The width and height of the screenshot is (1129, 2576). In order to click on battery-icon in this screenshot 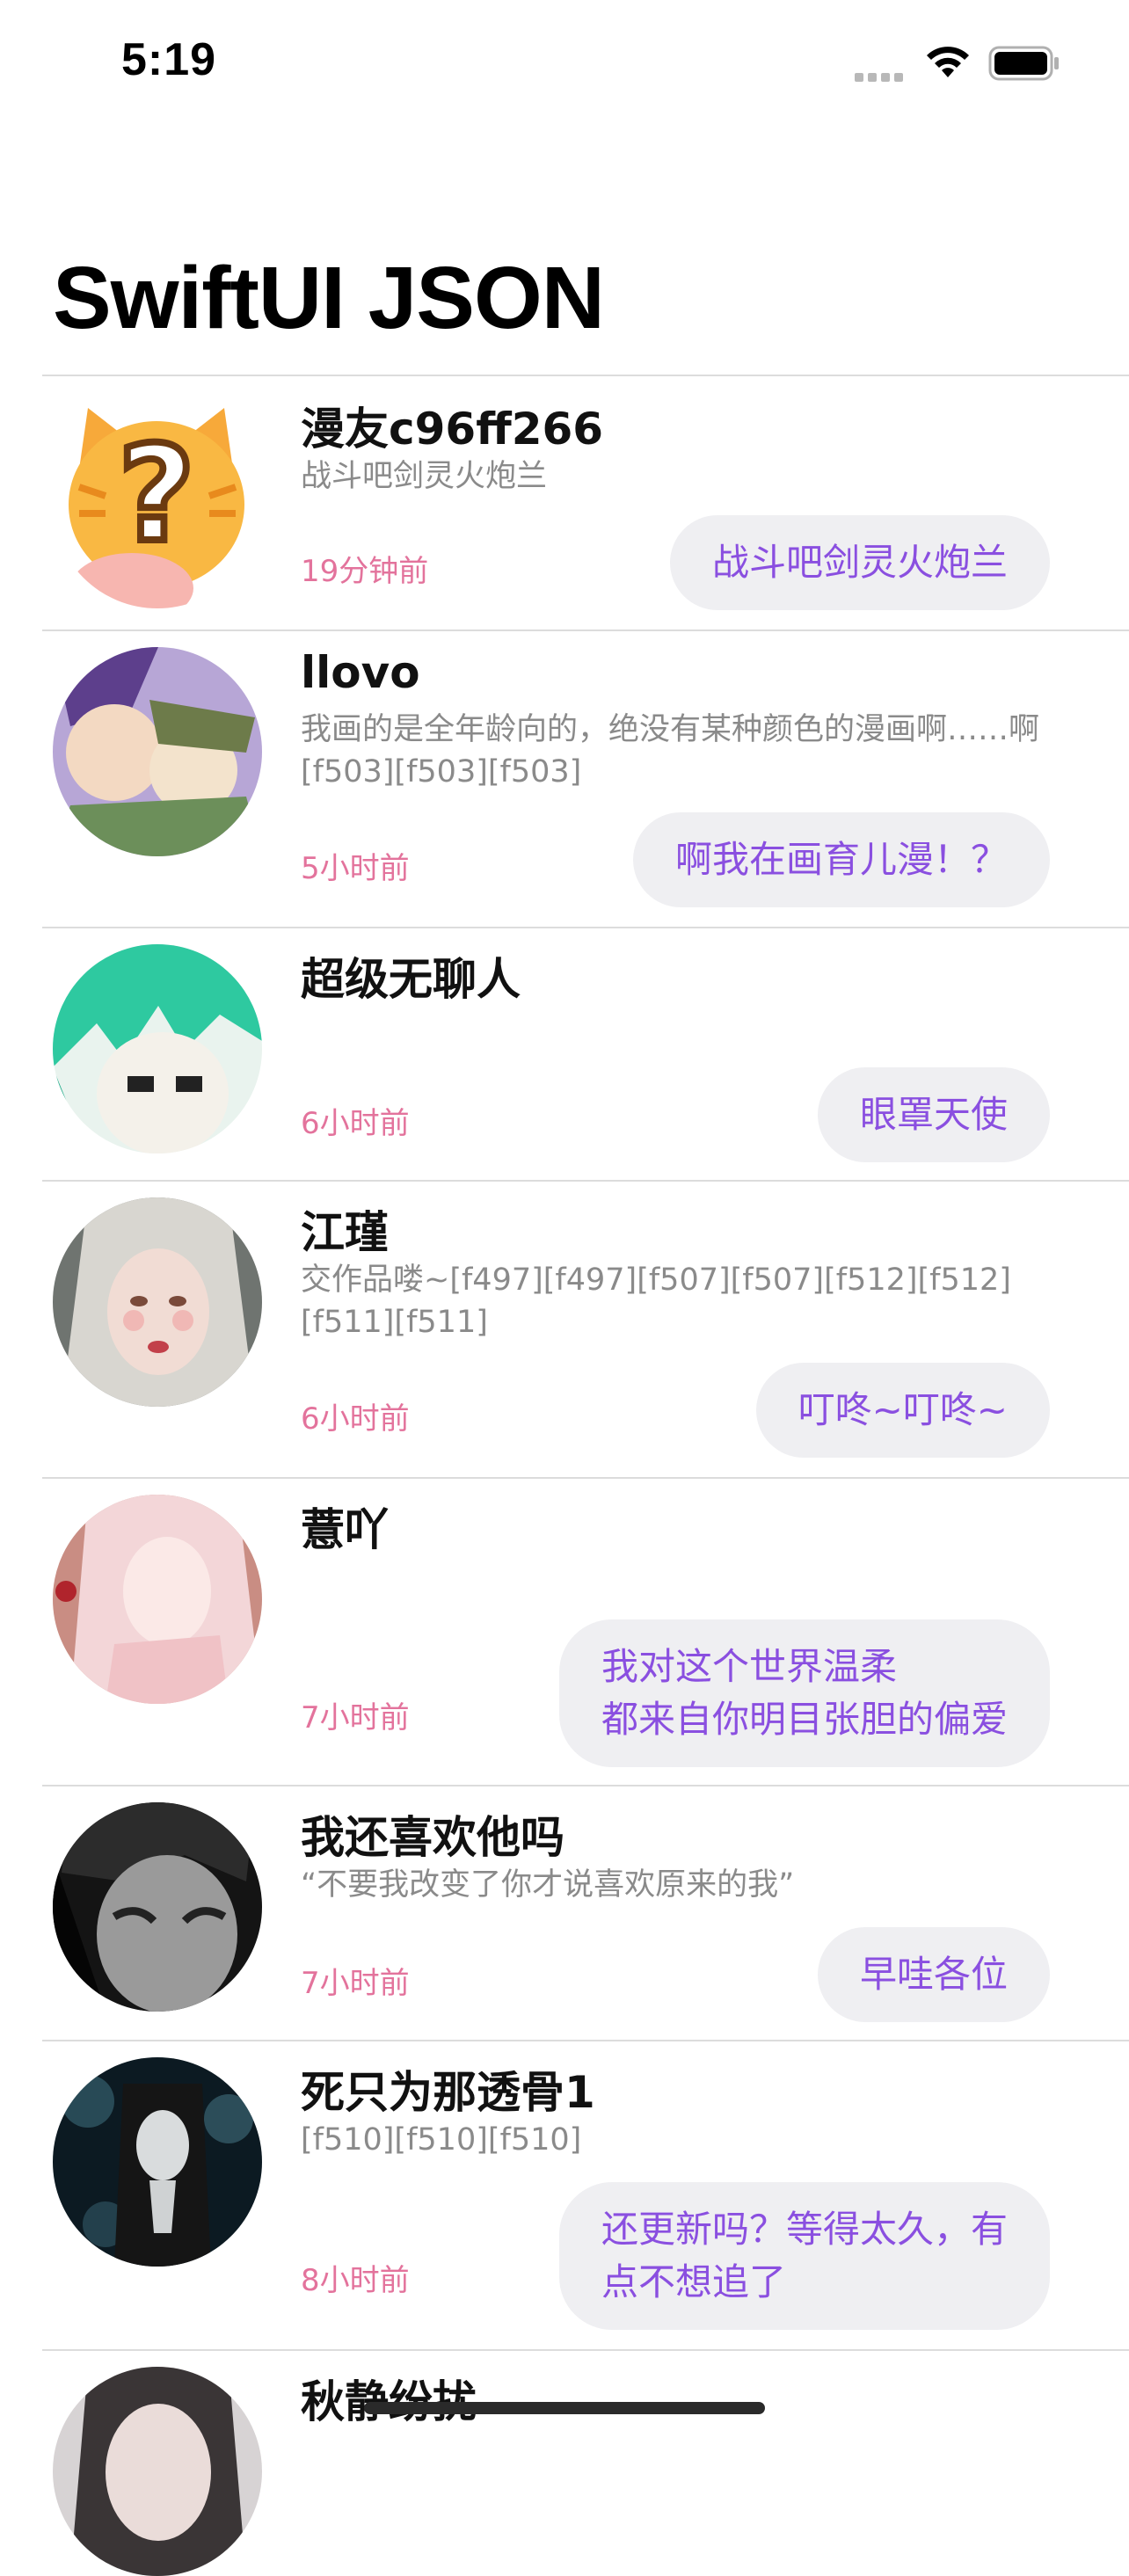, I will do `click(1023, 63)`.